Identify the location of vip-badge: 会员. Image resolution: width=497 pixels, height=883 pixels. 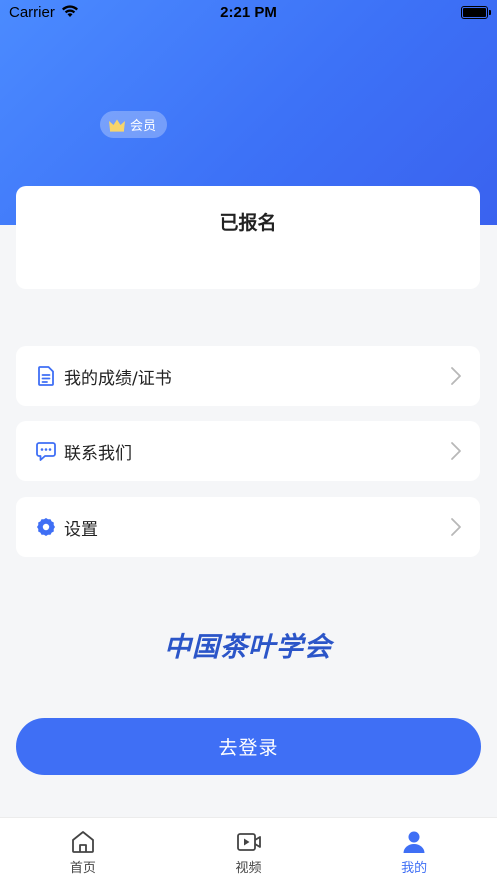
(134, 124).